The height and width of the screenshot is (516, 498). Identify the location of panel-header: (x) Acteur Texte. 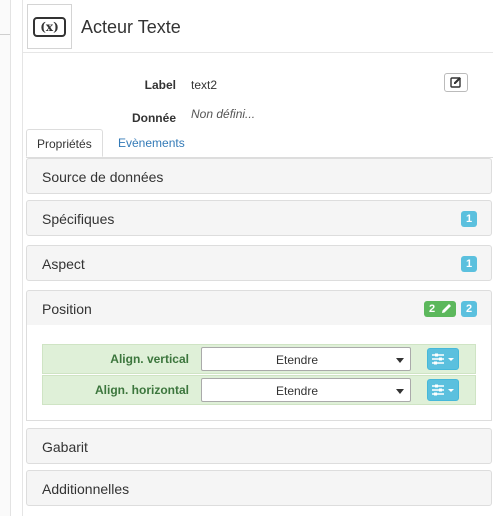
(258, 26).